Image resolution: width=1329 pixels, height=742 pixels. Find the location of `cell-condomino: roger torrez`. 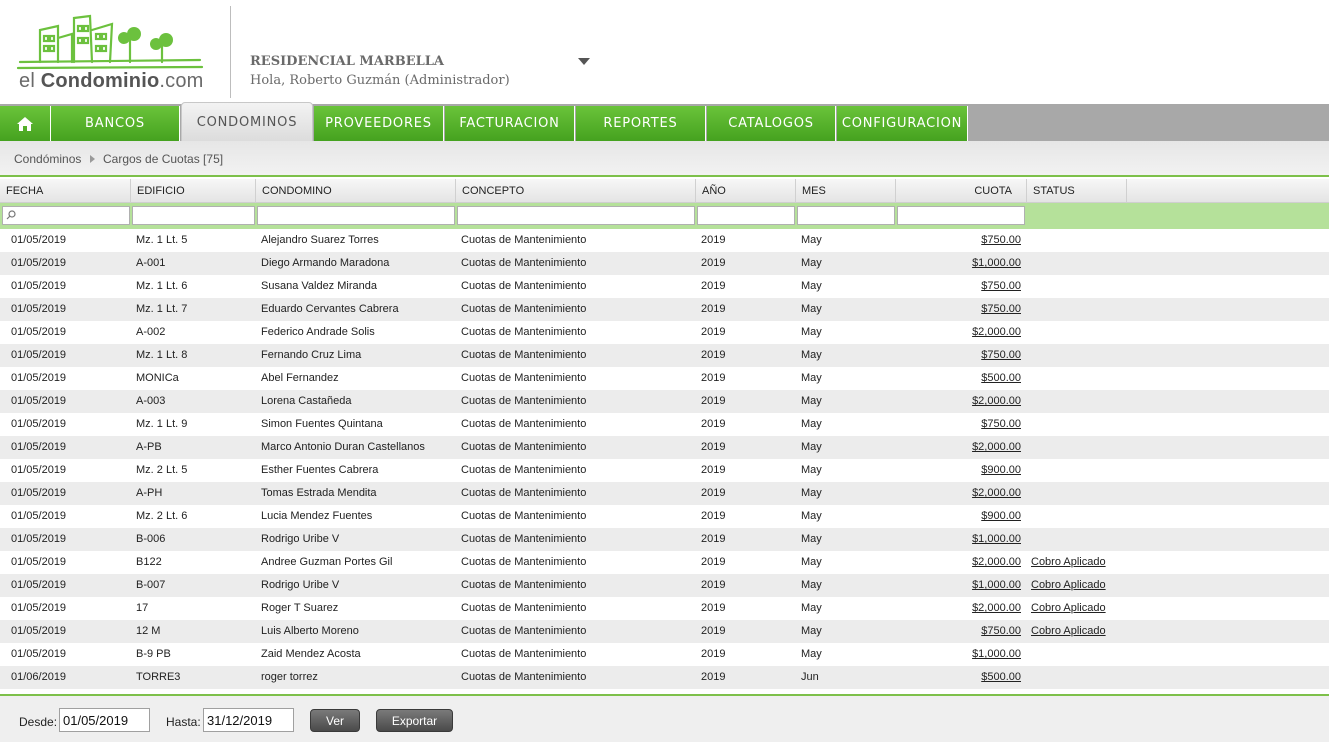

cell-condomino: roger torrez is located at coordinates (289, 677).